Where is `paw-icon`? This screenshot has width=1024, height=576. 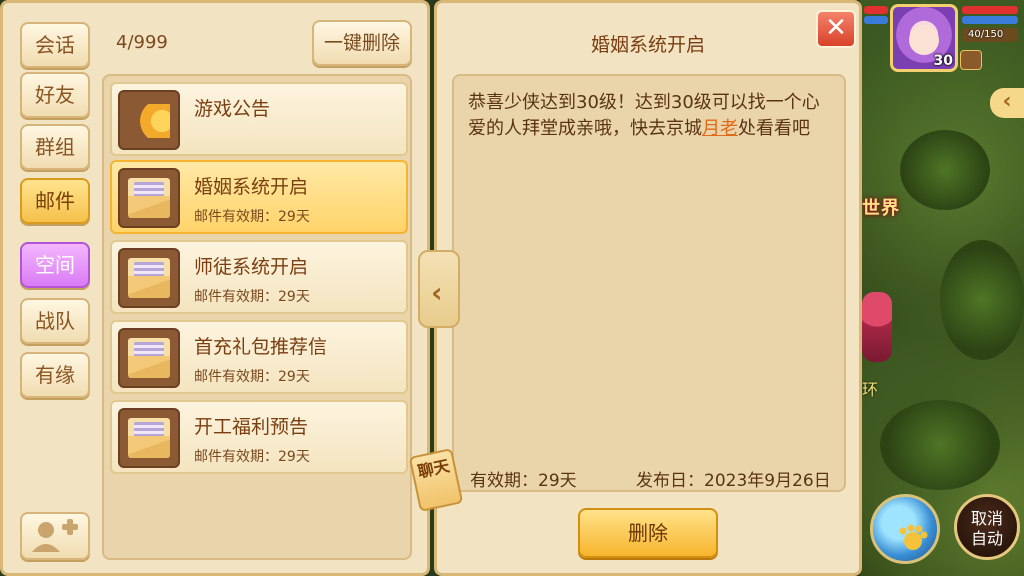
paw-icon is located at coordinates (913, 537).